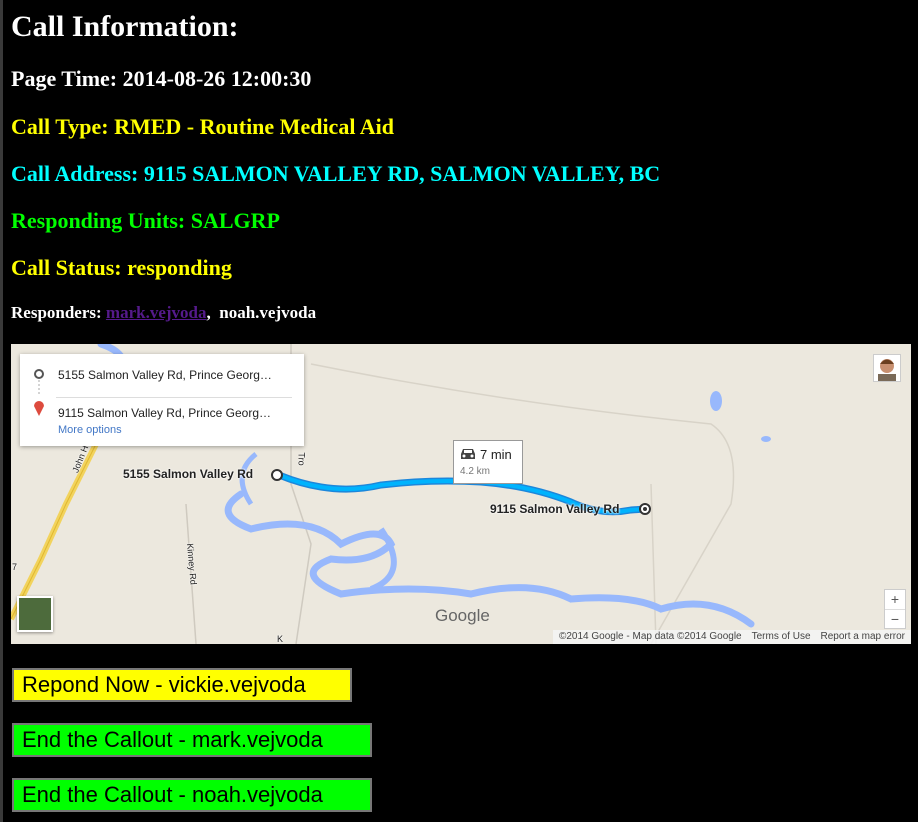  Describe the element at coordinates (39, 392) in the screenshot. I see `waypoint-icons` at that location.